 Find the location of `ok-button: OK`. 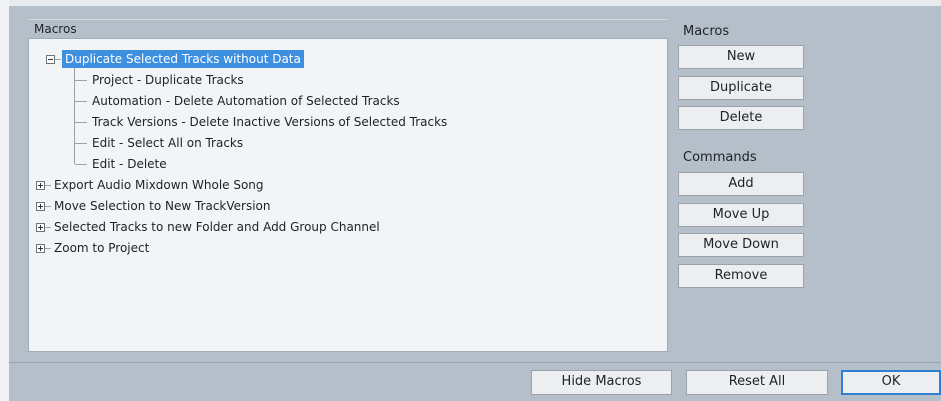

ok-button: OK is located at coordinates (891, 382).